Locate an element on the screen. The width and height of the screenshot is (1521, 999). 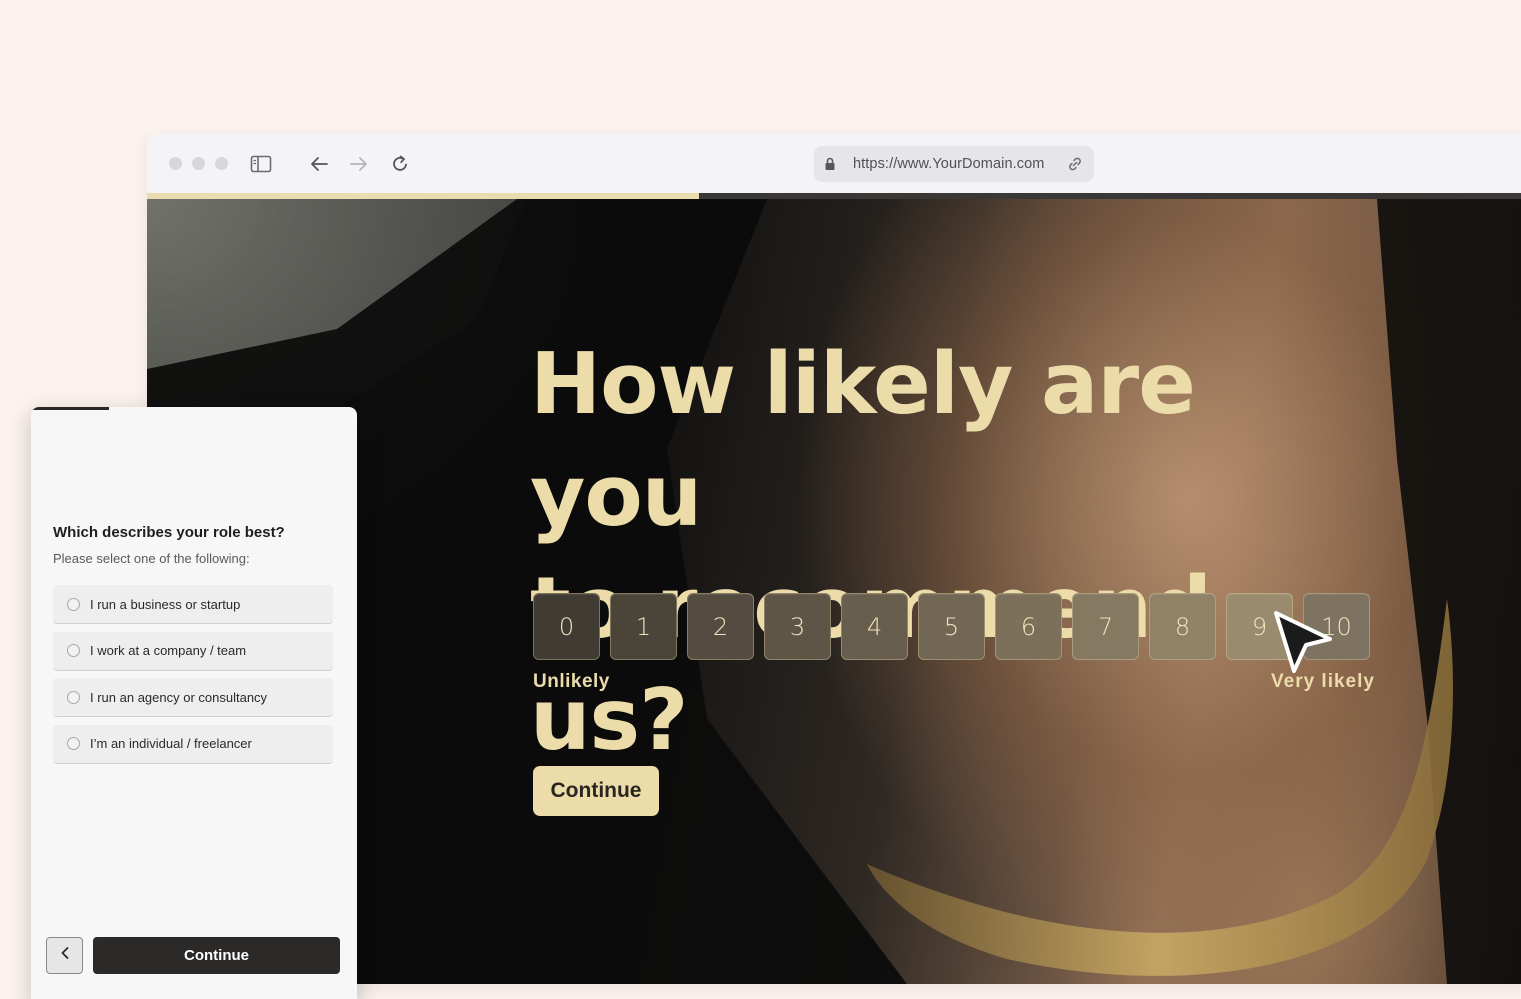
scale-option-6: 6 is located at coordinates (1028, 626).